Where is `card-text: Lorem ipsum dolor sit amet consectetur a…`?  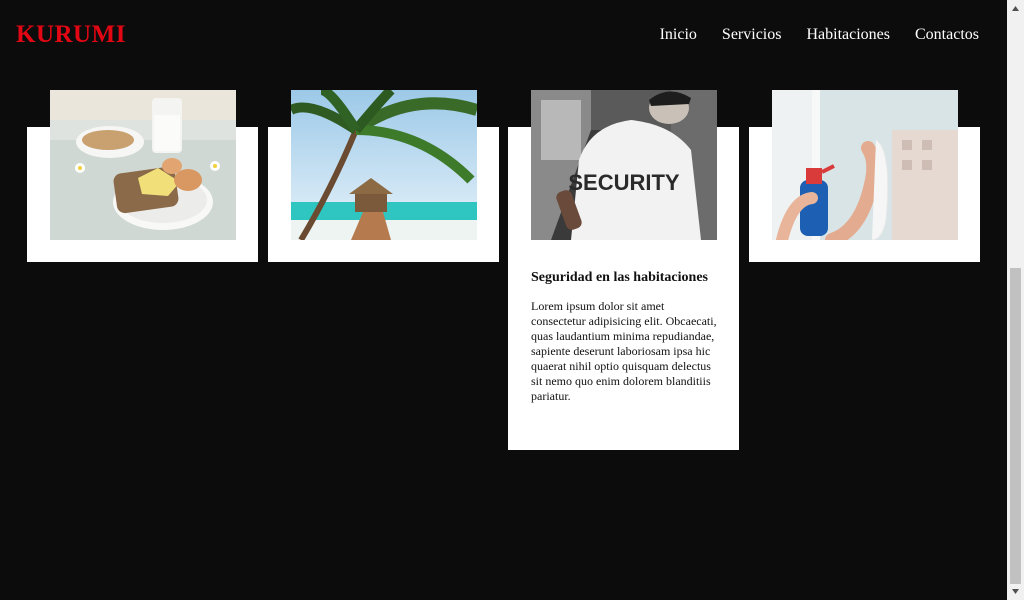 card-text: Lorem ipsum dolor sit amet consectetur a… is located at coordinates (624, 351).